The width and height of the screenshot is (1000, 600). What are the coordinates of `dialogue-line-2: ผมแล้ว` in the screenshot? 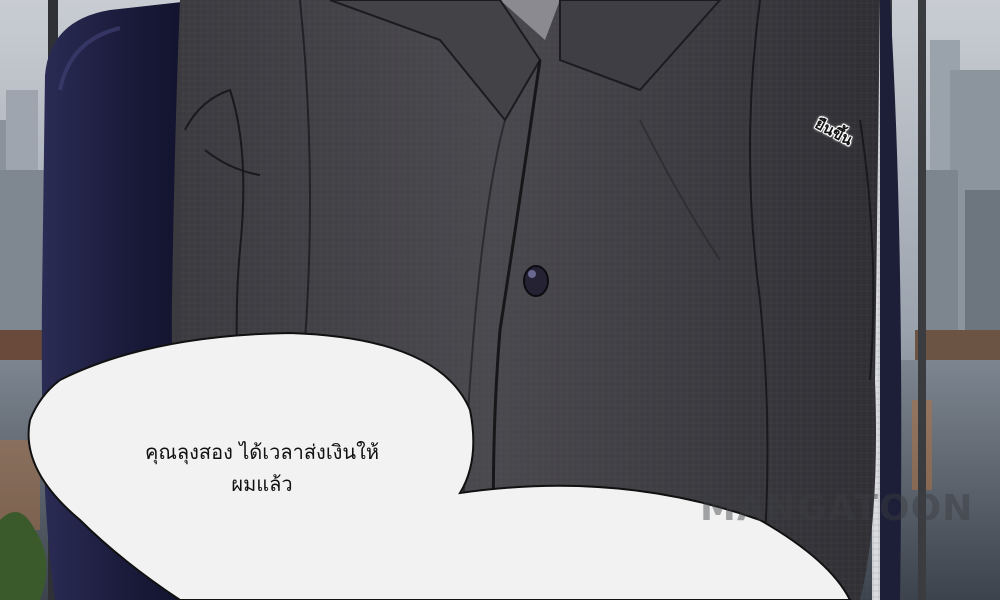 It's located at (262, 484).